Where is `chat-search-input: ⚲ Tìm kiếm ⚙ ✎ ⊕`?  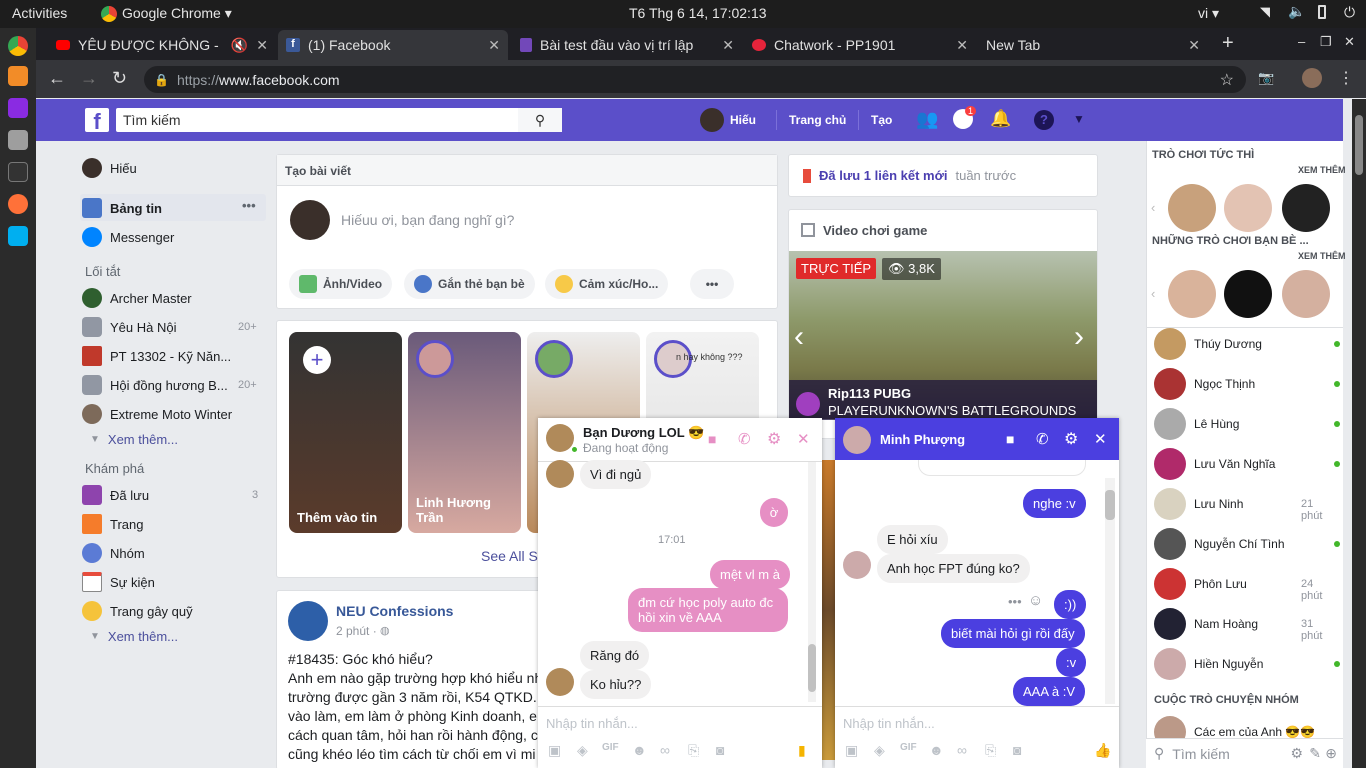
chat-search-input: ⚲ Tìm kiếm ⚙ ✎ ⊕ is located at coordinates (1244, 753).